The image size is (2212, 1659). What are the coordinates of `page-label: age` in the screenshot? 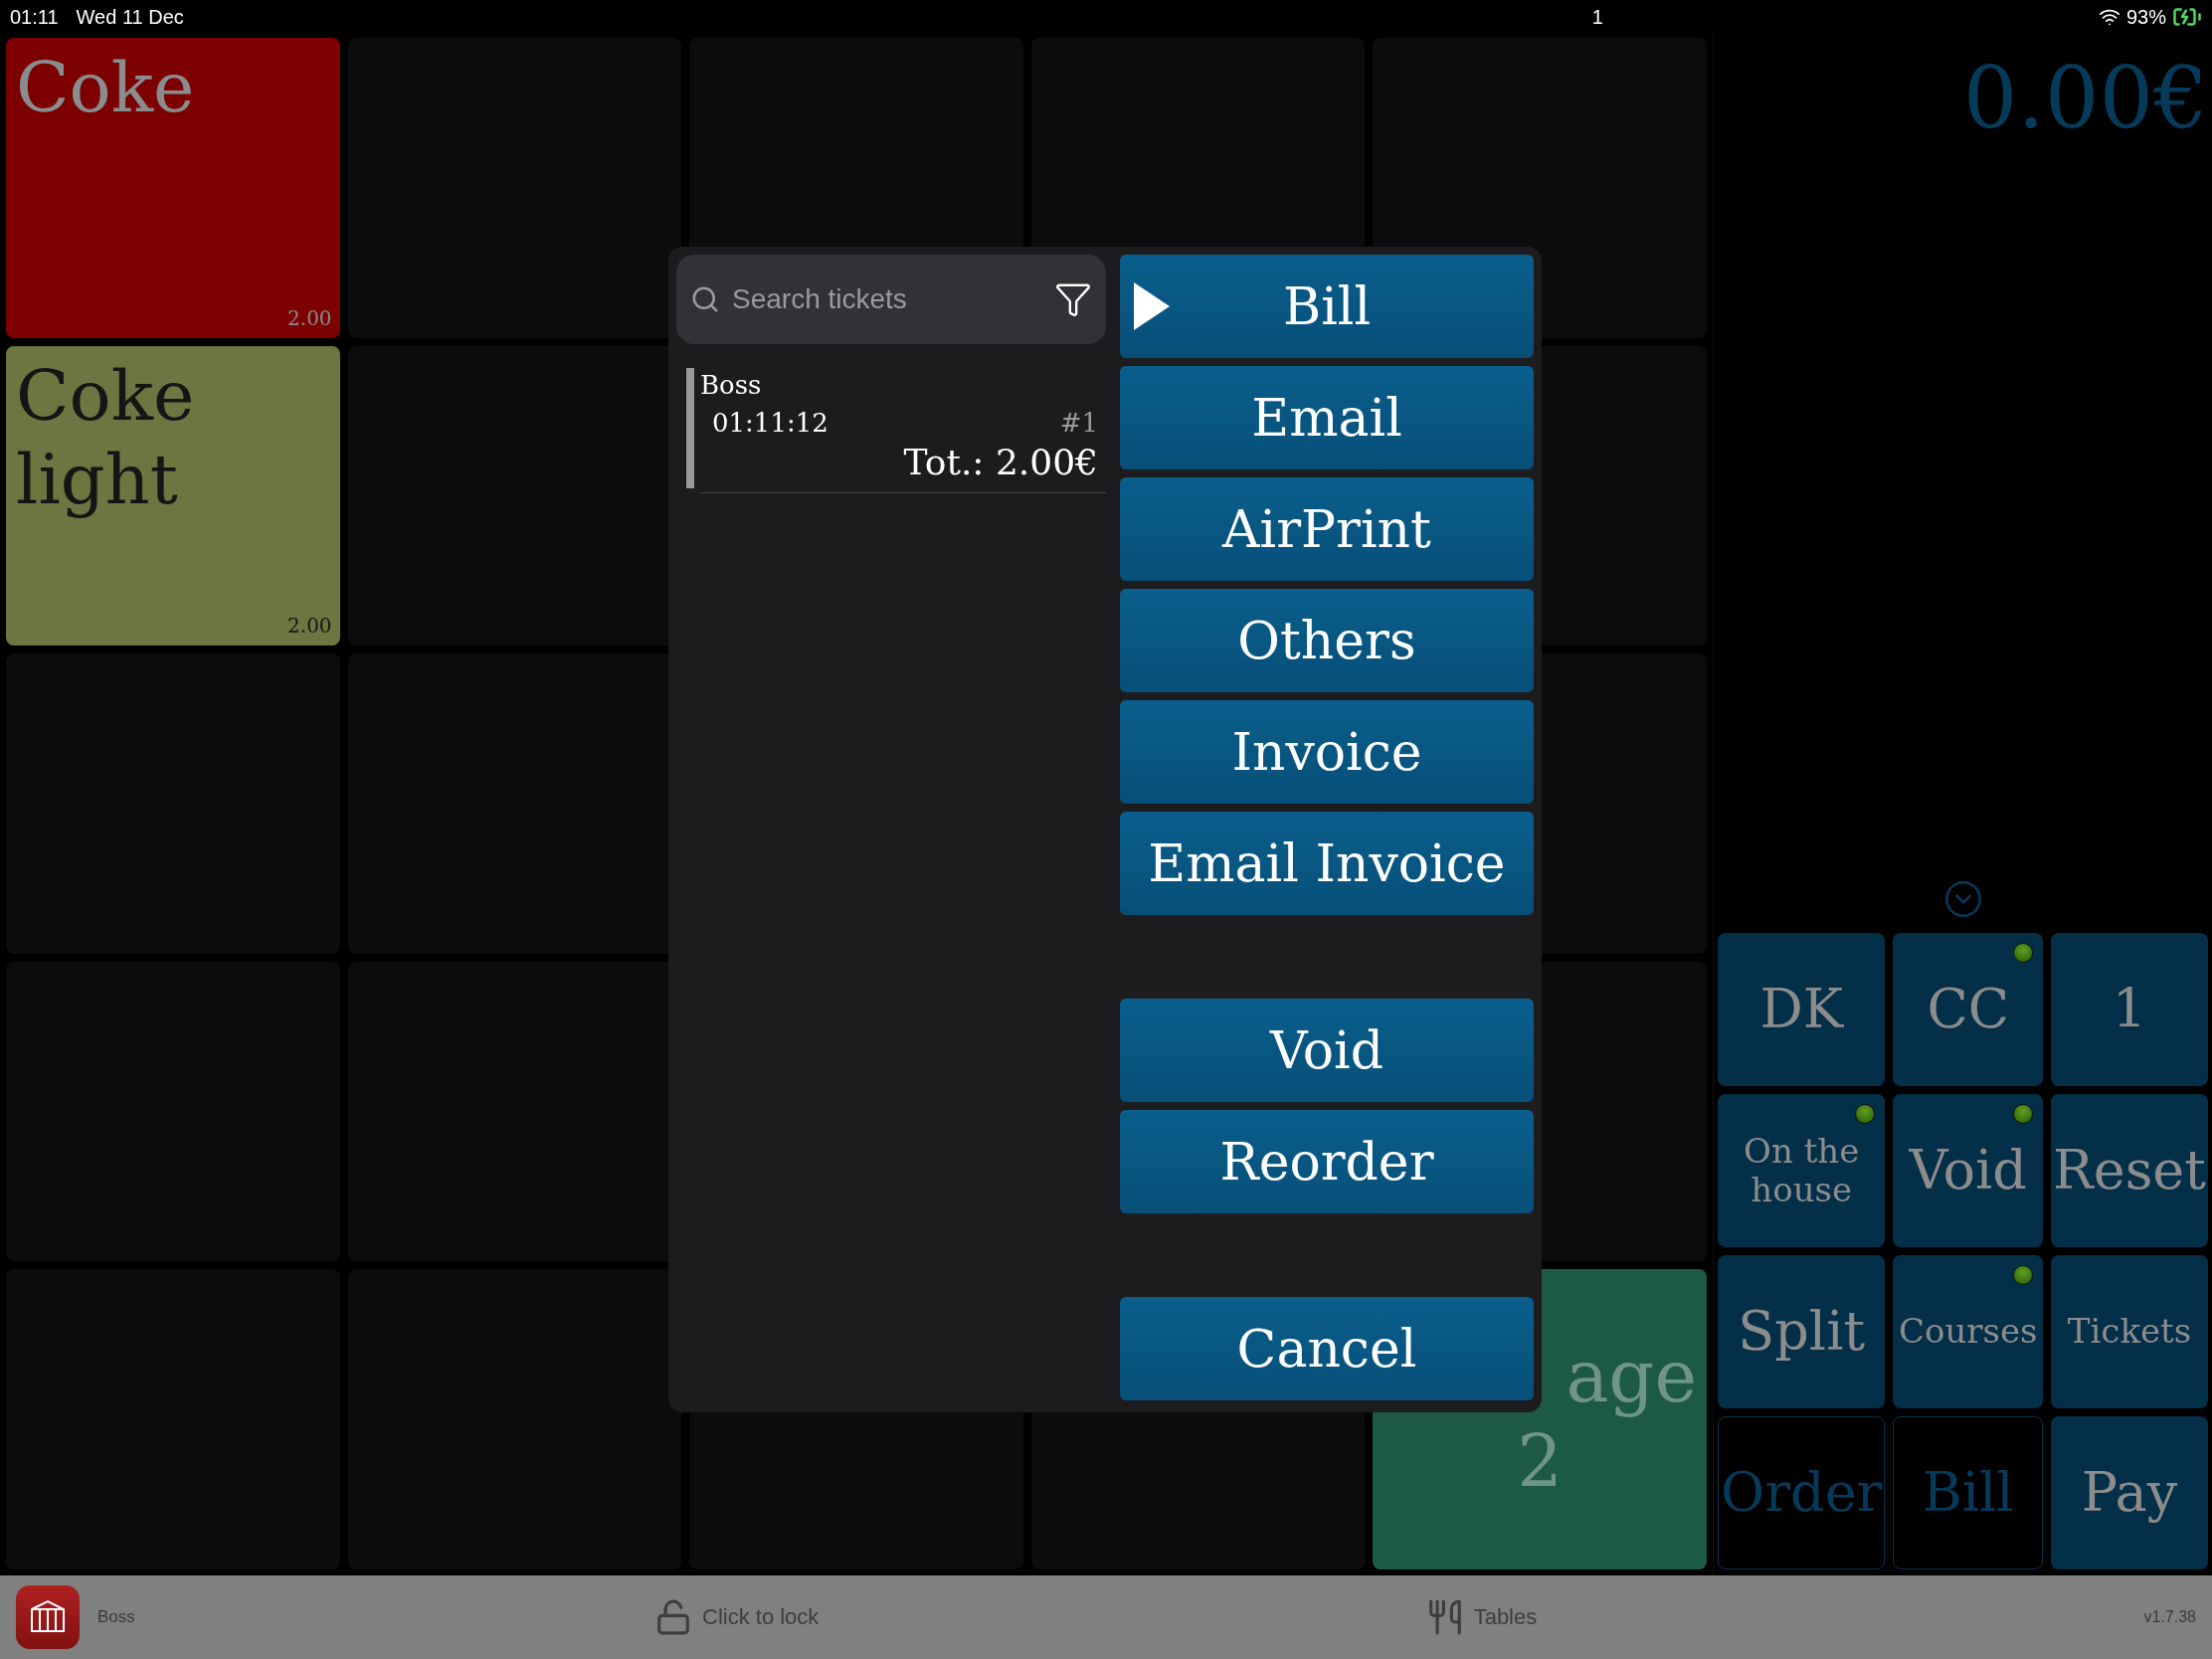 It's located at (1631, 1376).